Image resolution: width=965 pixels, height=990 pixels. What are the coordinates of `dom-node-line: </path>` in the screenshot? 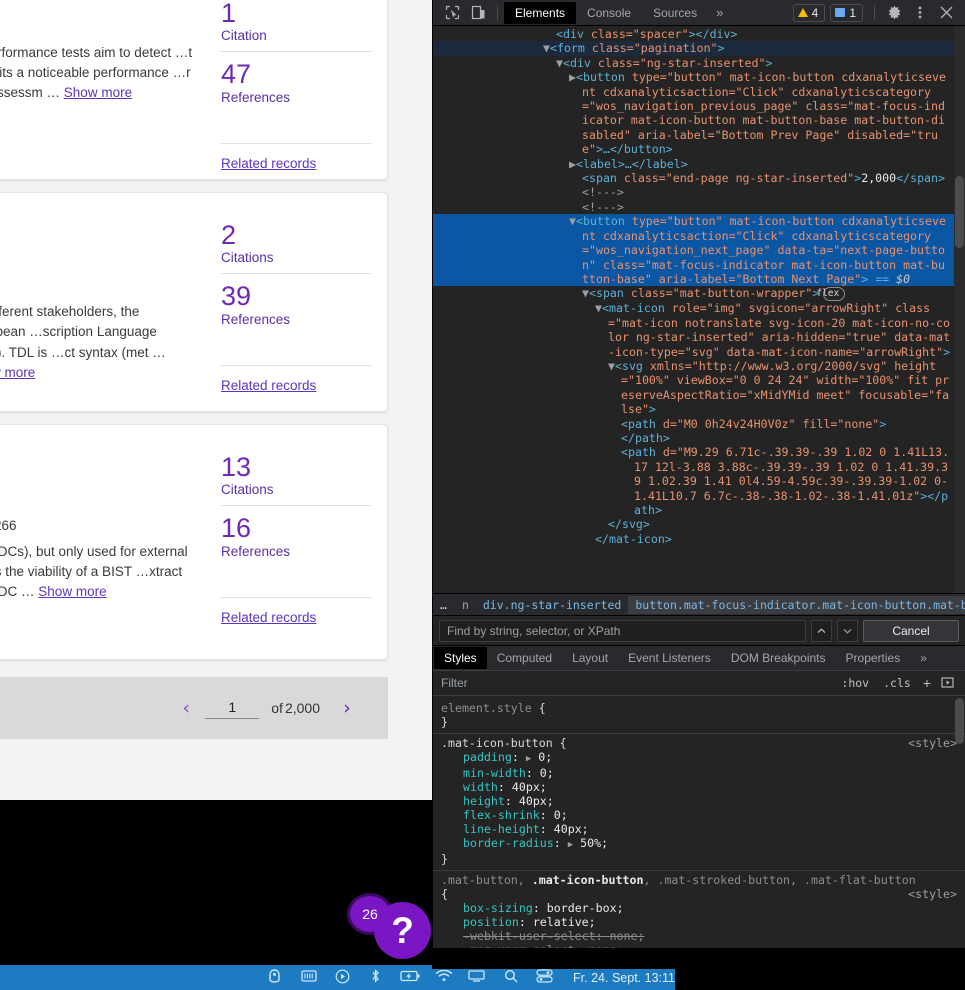 It's located at (699, 438).